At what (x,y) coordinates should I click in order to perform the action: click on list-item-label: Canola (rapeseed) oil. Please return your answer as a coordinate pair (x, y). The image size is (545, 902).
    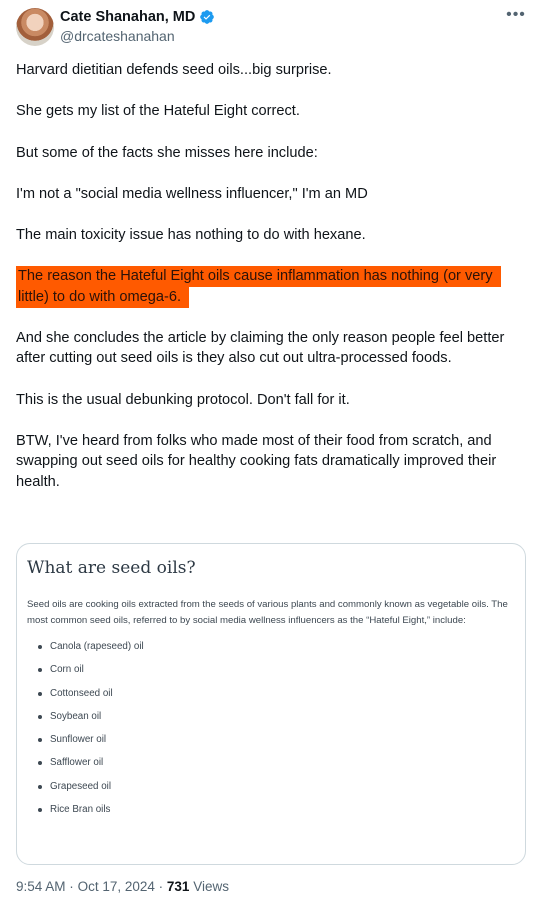
    Looking at the image, I should click on (97, 646).